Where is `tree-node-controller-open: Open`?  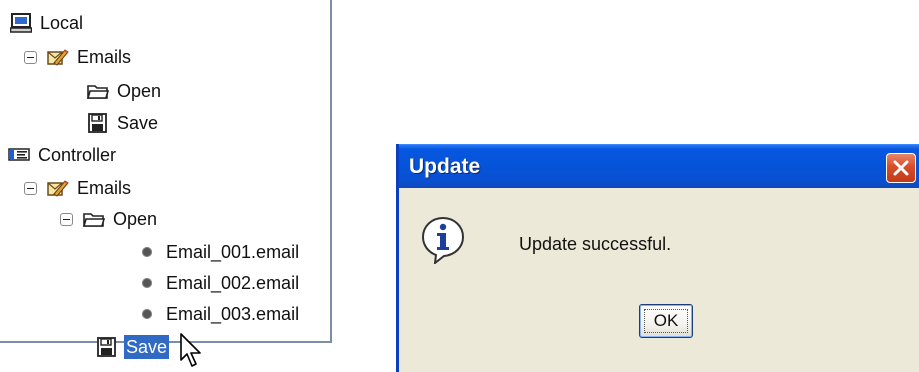
tree-node-controller-open: Open is located at coordinates (109, 219).